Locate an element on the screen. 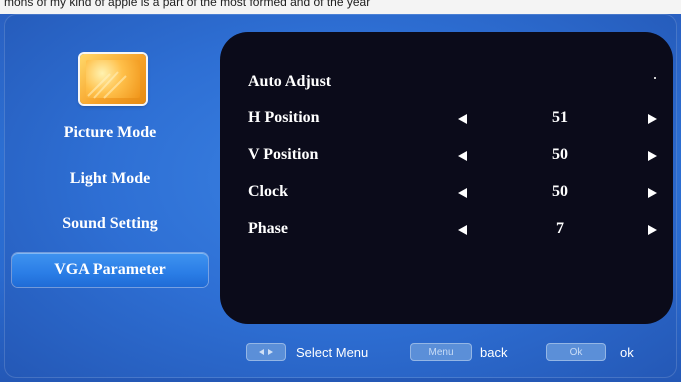 The height and width of the screenshot is (382, 681). clock-row: Clock 50 is located at coordinates (453, 193).